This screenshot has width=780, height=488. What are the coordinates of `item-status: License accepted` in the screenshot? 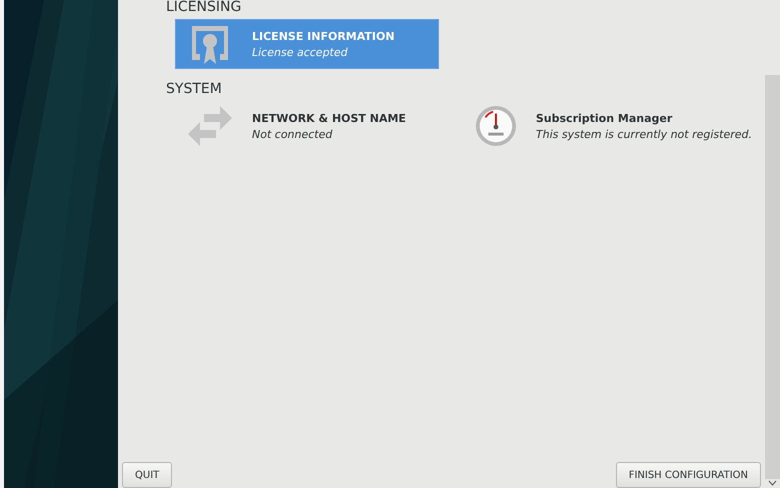 It's located at (300, 52).